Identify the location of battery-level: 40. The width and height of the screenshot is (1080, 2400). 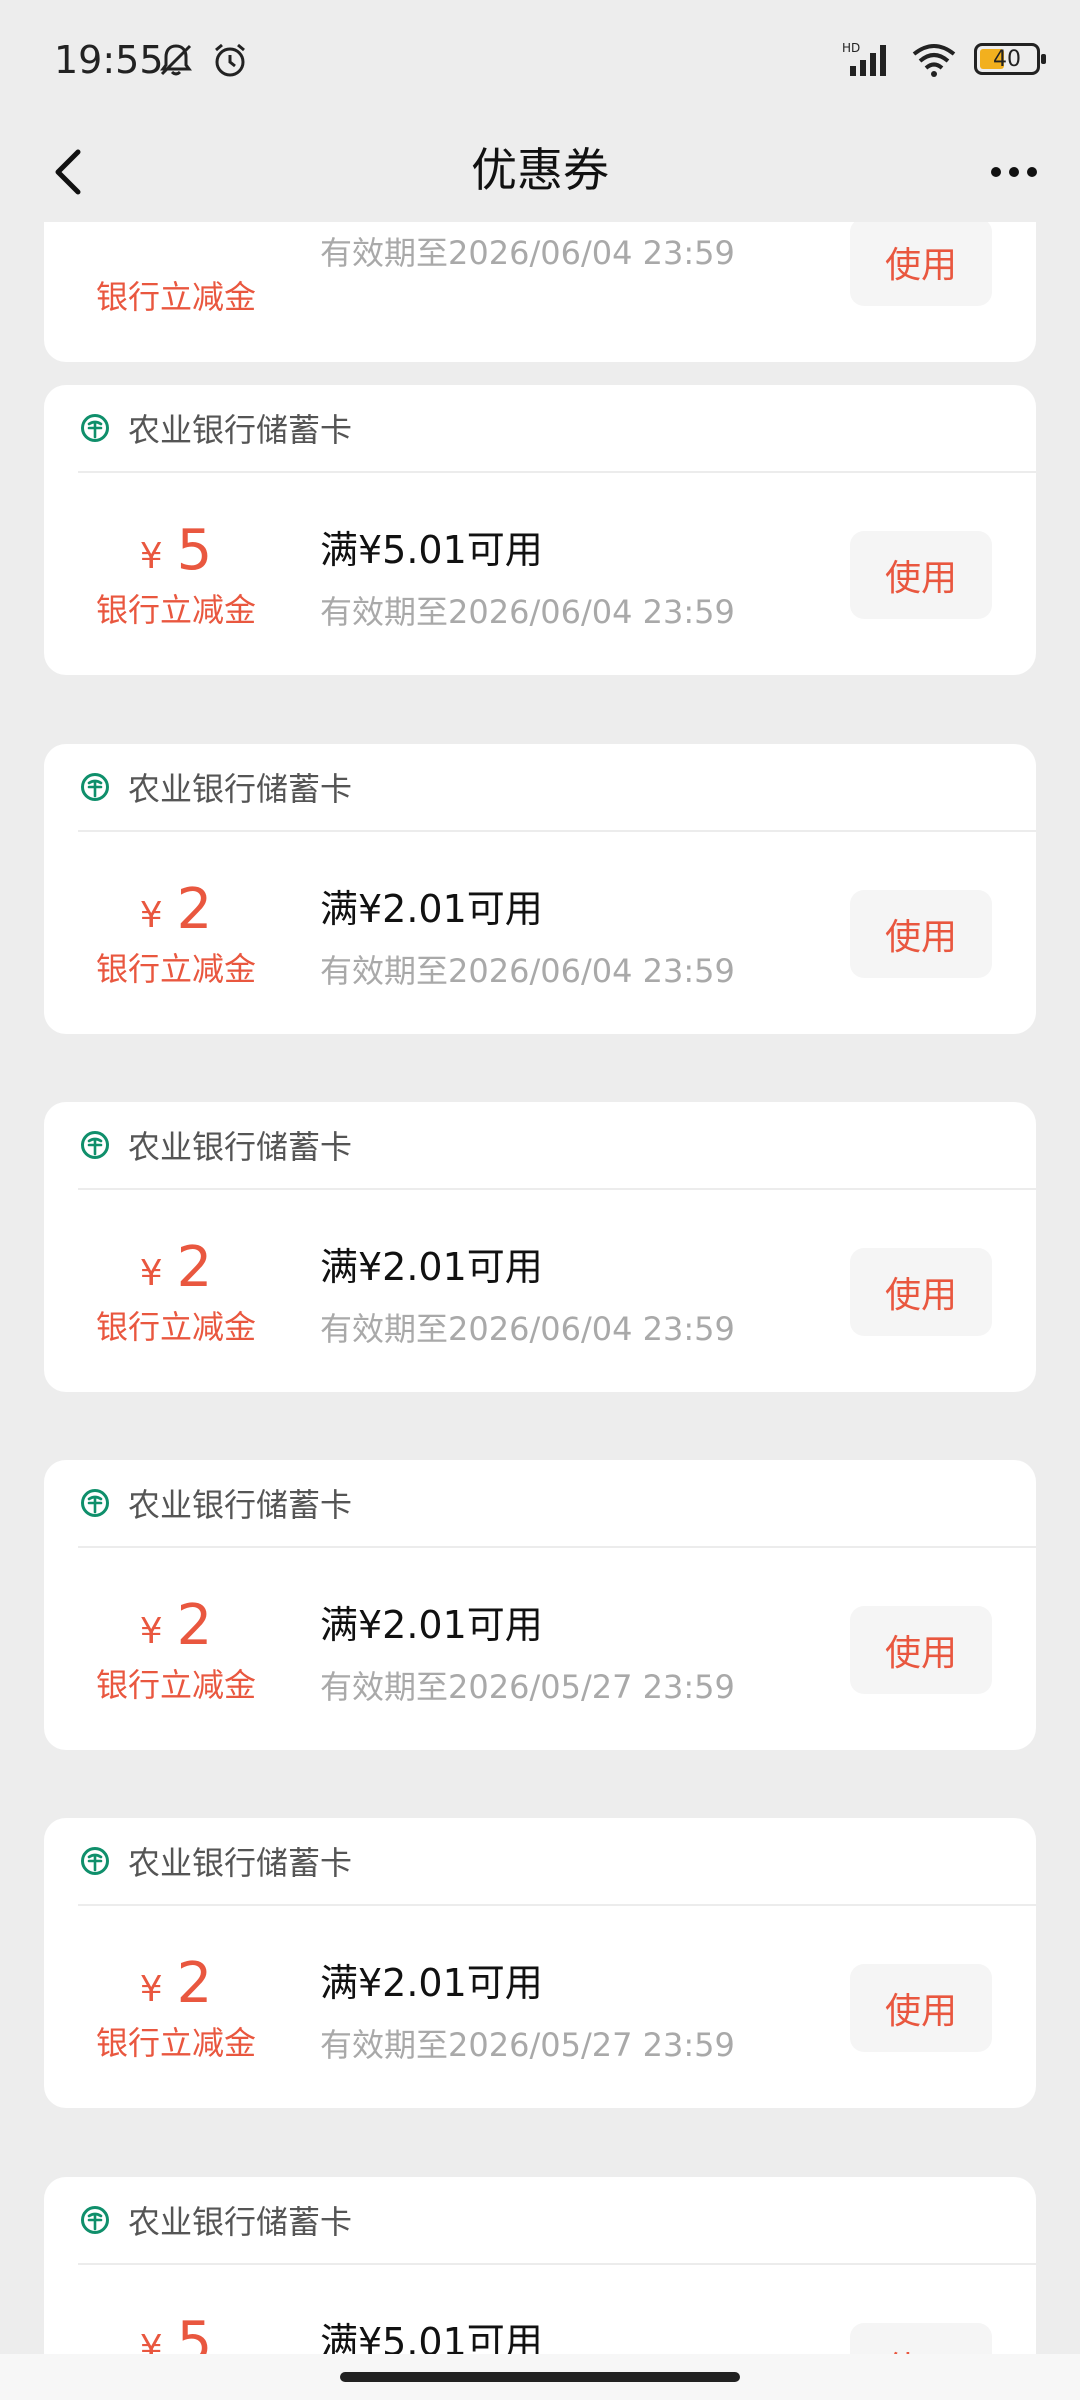
(1007, 59).